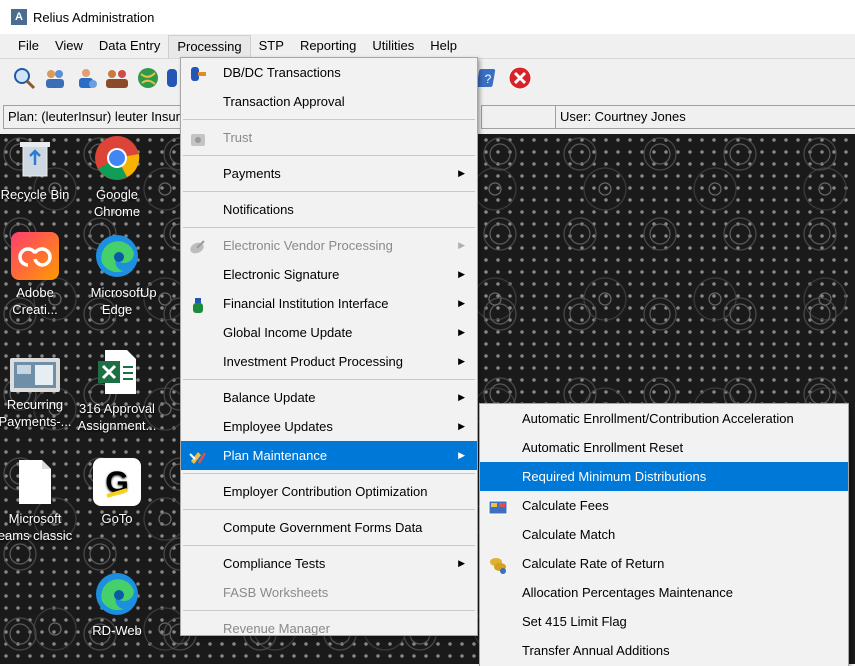 This screenshot has width=855, height=666. What do you see at coordinates (172, 78) in the screenshot?
I see `database-icon` at bounding box center [172, 78].